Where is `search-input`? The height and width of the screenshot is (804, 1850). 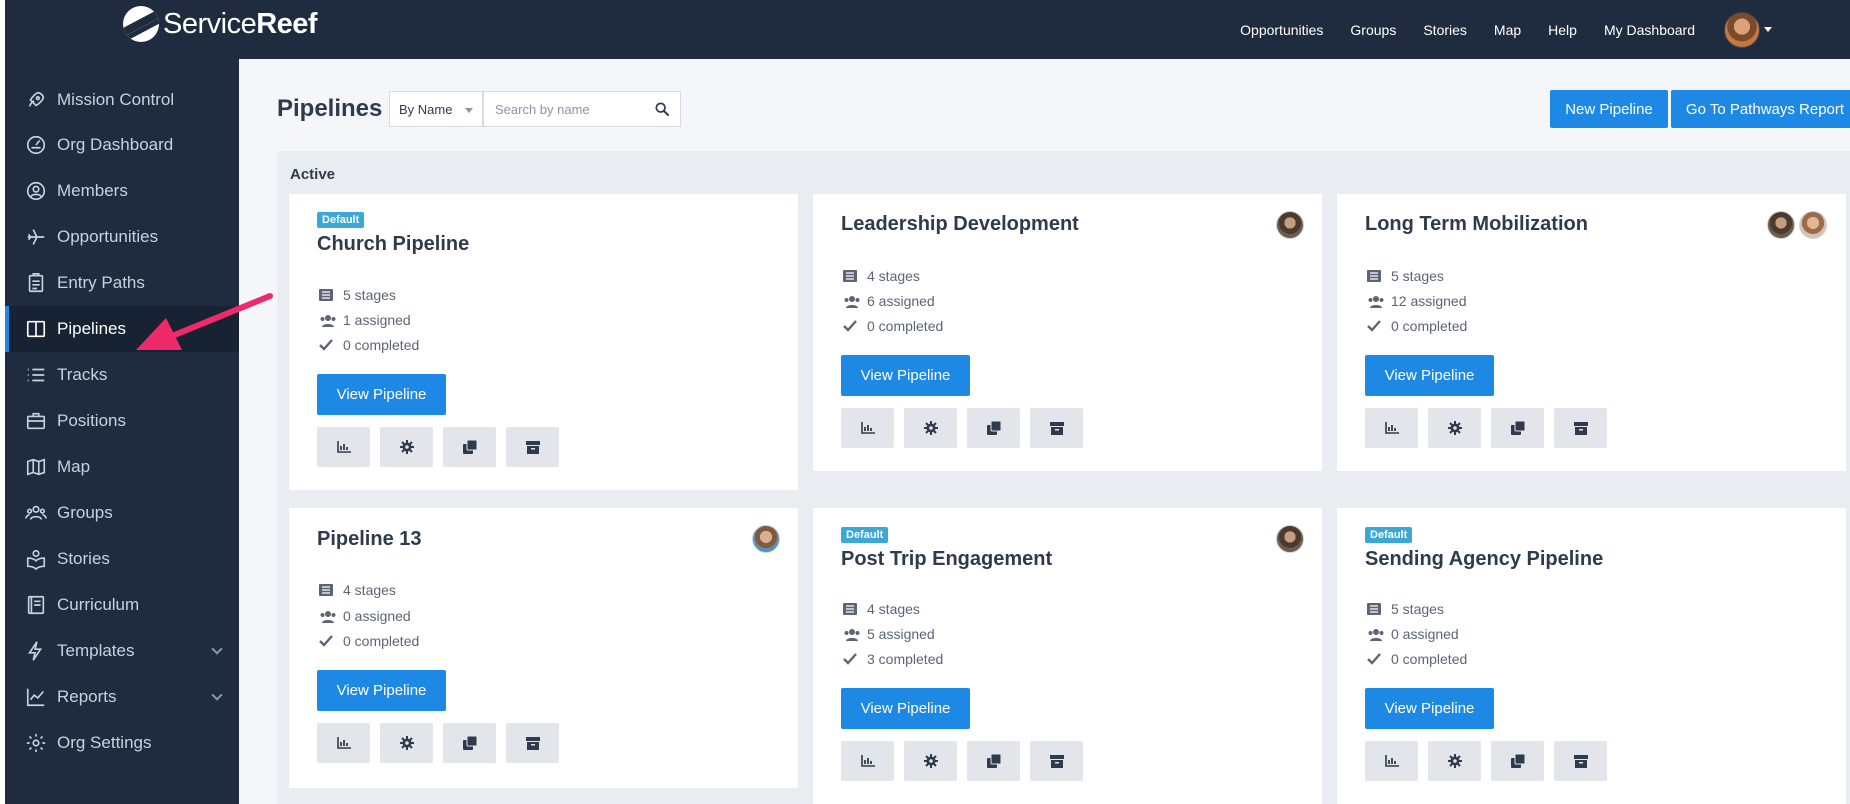
search-input is located at coordinates (564, 109).